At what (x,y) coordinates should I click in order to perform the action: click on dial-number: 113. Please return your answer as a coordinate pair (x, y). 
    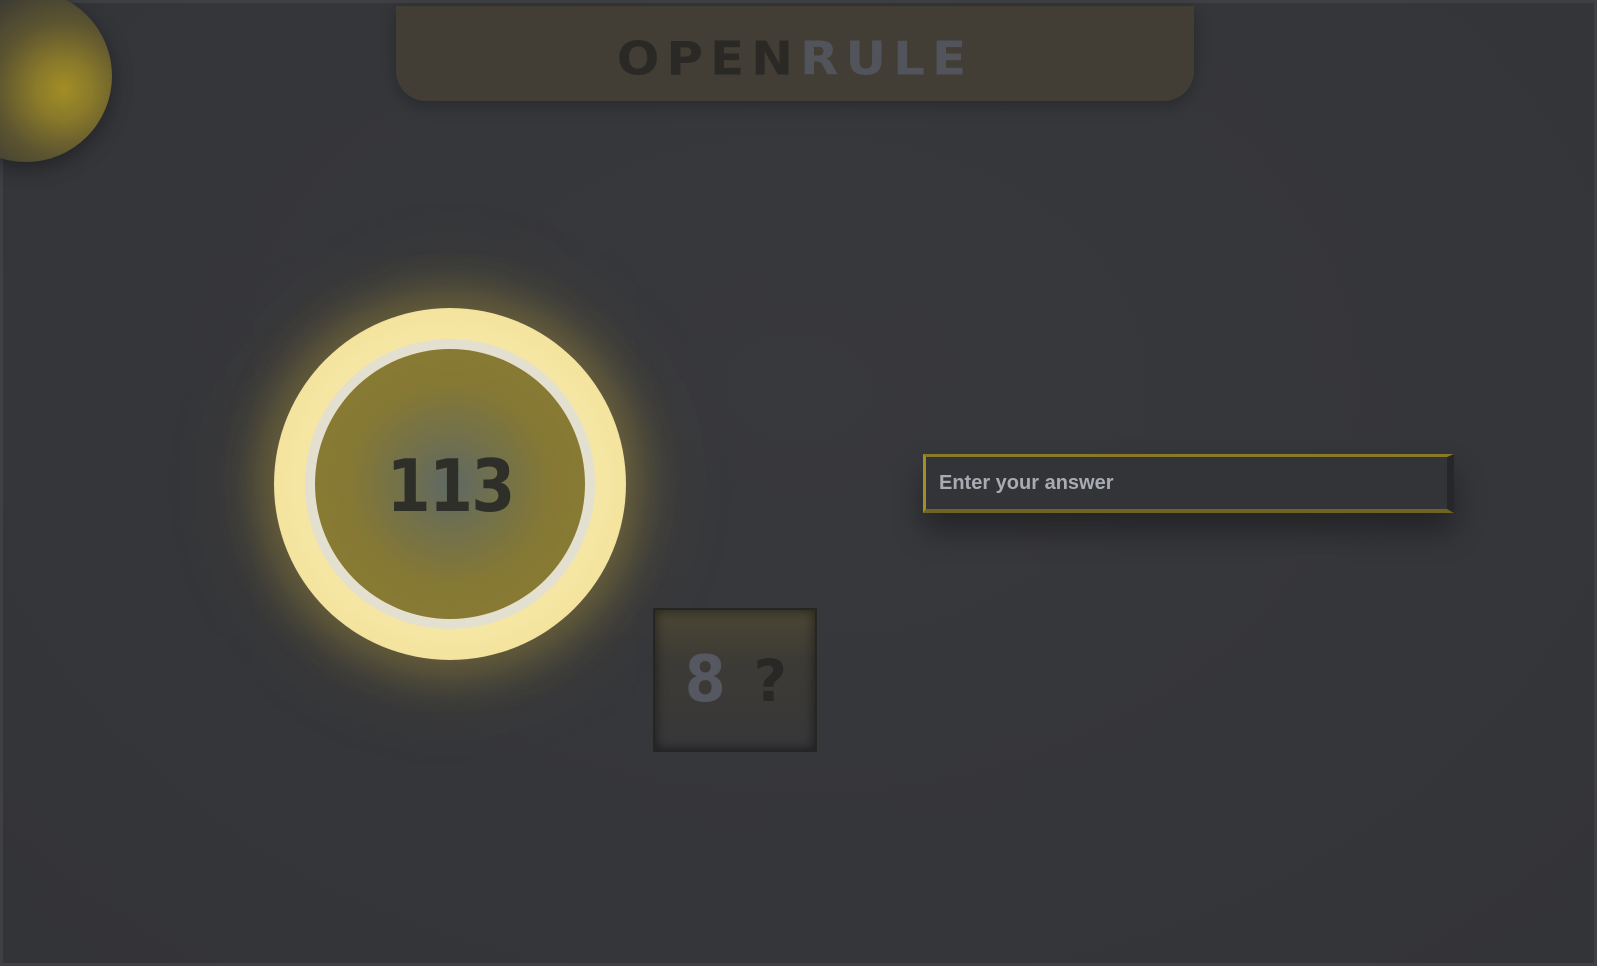
    Looking at the image, I should click on (451, 486).